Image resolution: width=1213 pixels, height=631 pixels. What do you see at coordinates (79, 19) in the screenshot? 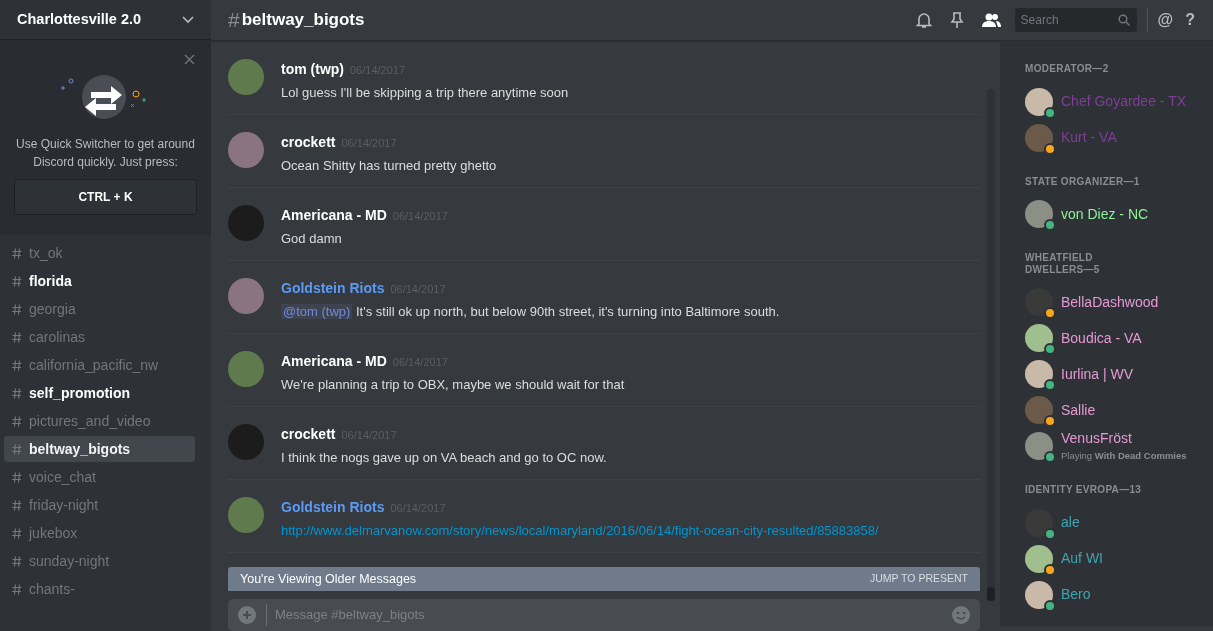
I see `server-name: Charlottesville 2.0` at bounding box center [79, 19].